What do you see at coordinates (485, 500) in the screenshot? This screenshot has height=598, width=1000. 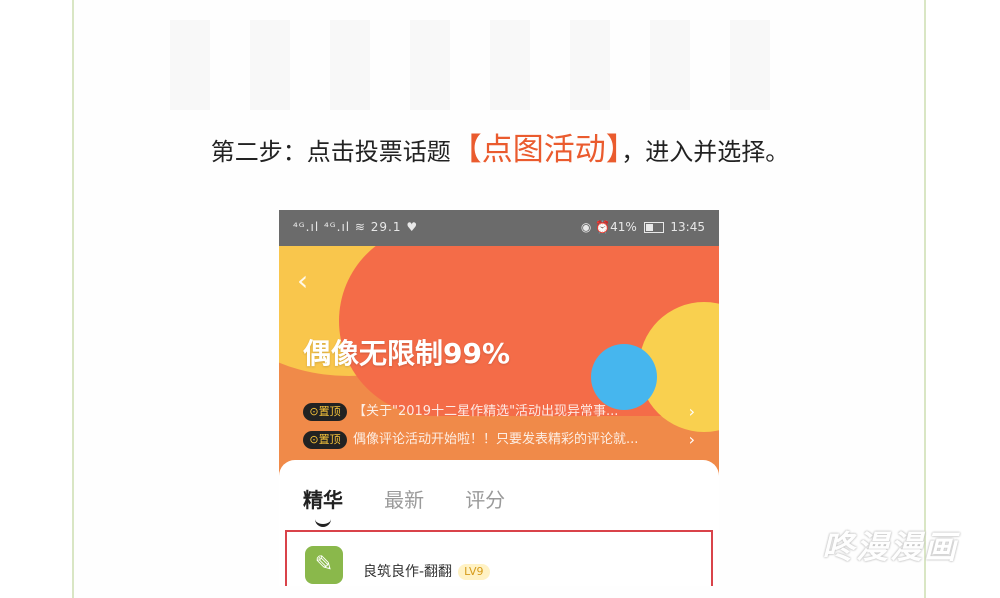 I see `tab-rating: 评分` at bounding box center [485, 500].